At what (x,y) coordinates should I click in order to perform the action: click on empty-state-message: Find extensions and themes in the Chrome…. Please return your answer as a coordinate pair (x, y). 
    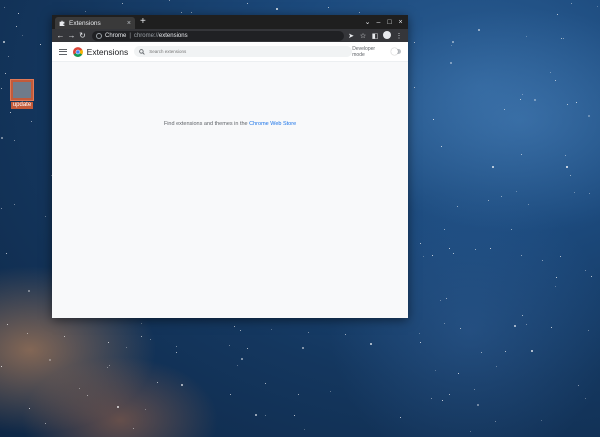
    Looking at the image, I should click on (230, 124).